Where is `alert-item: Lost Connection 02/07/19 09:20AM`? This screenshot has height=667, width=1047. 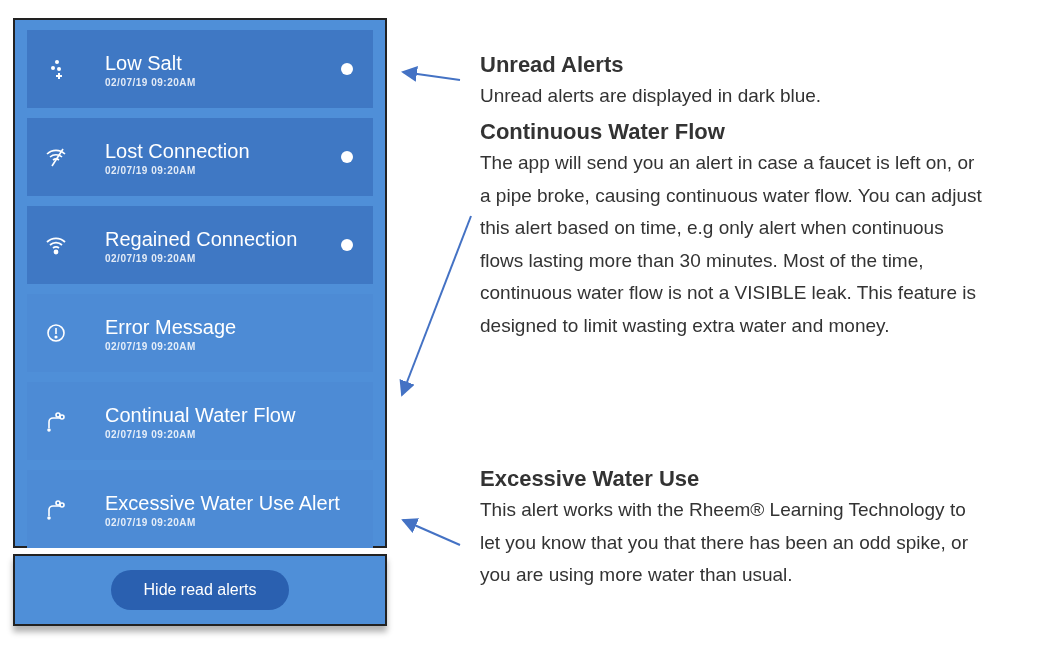
alert-item: Lost Connection 02/07/19 09:20AM is located at coordinates (200, 157).